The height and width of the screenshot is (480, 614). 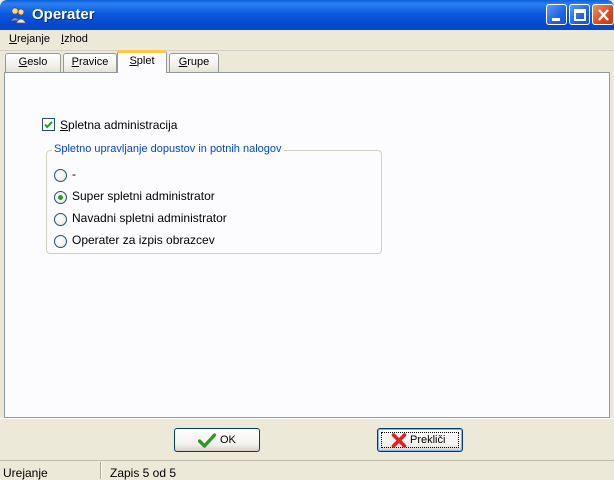 What do you see at coordinates (307, 470) in the screenshot?
I see `status-bar` at bounding box center [307, 470].